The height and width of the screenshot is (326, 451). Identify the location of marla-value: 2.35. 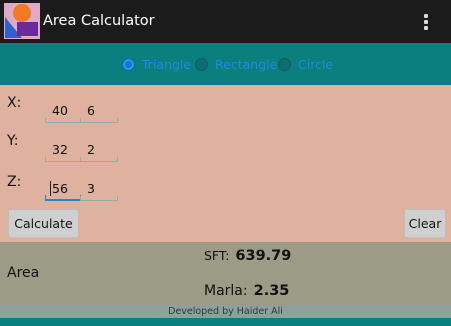
(271, 291).